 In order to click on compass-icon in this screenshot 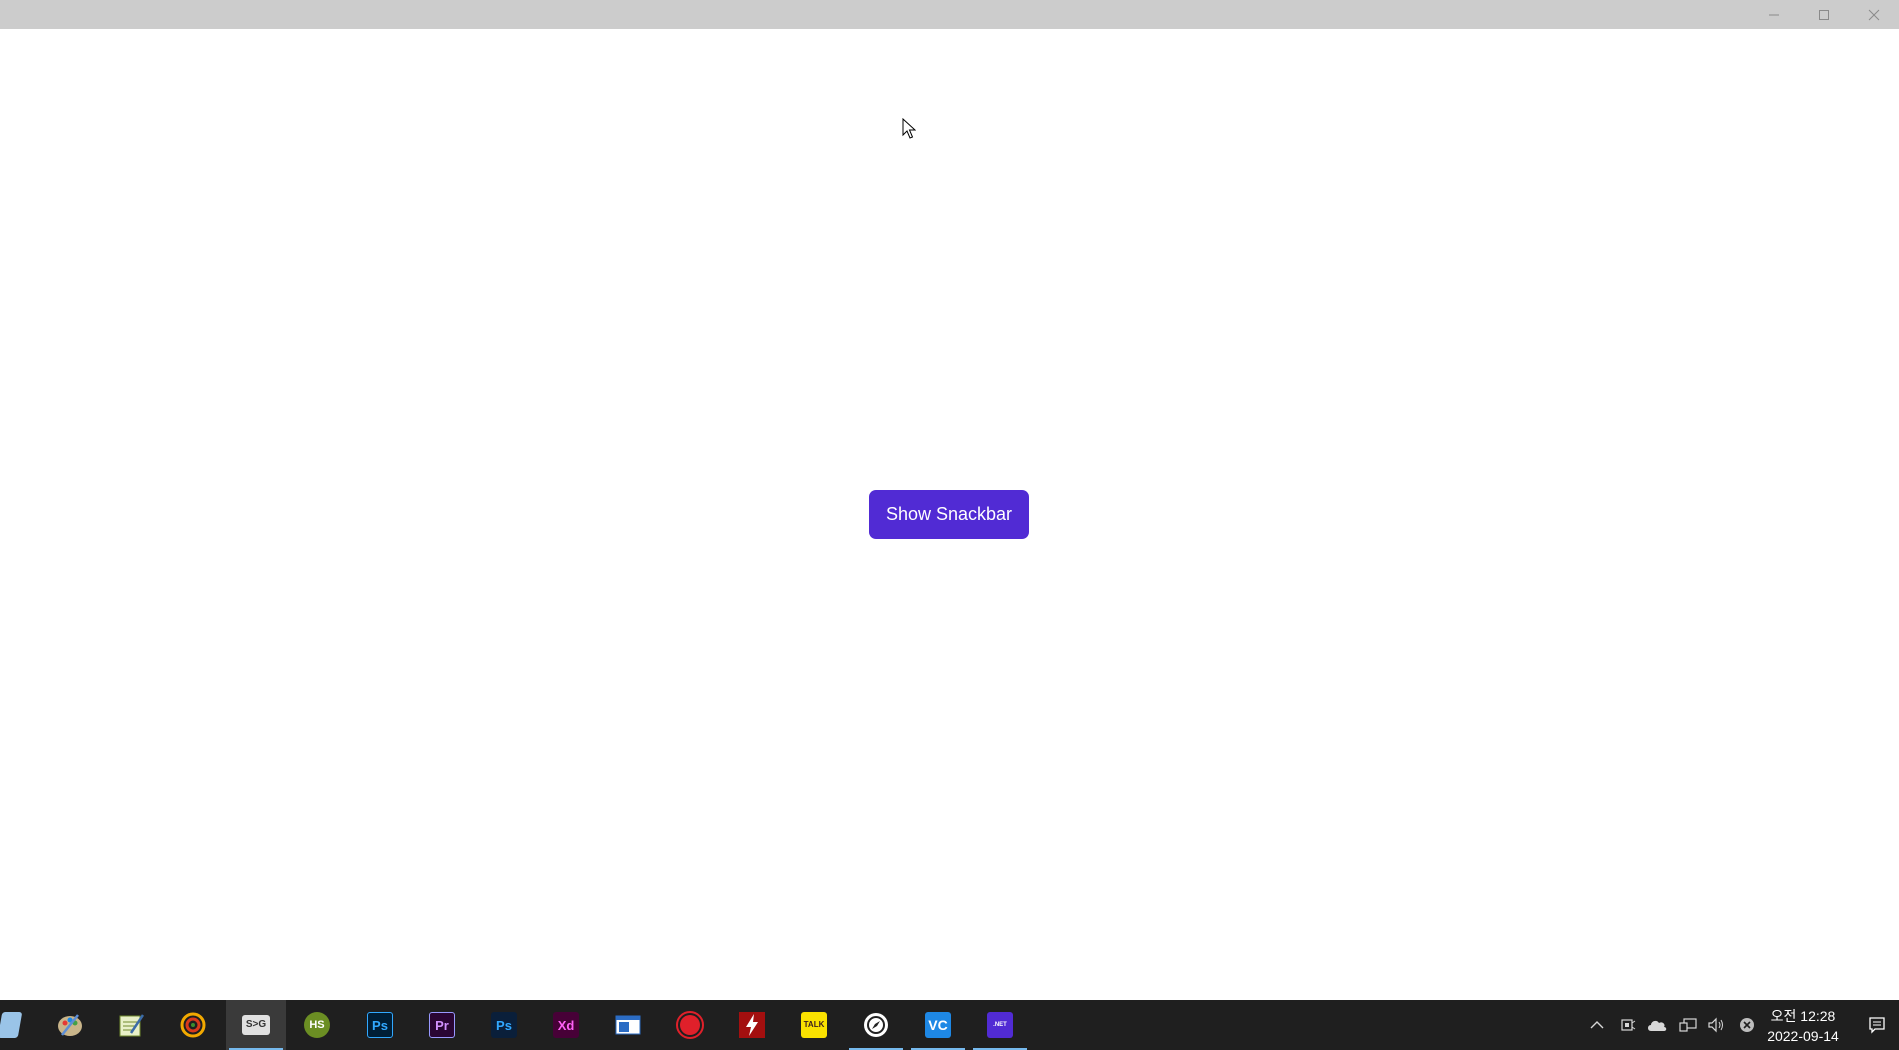, I will do `click(876, 1025)`.